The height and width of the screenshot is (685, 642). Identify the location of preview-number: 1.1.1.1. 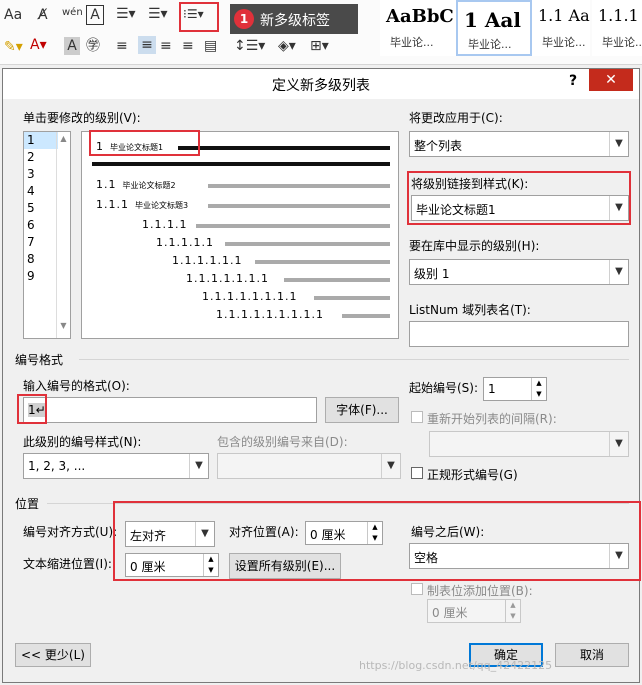
(164, 224).